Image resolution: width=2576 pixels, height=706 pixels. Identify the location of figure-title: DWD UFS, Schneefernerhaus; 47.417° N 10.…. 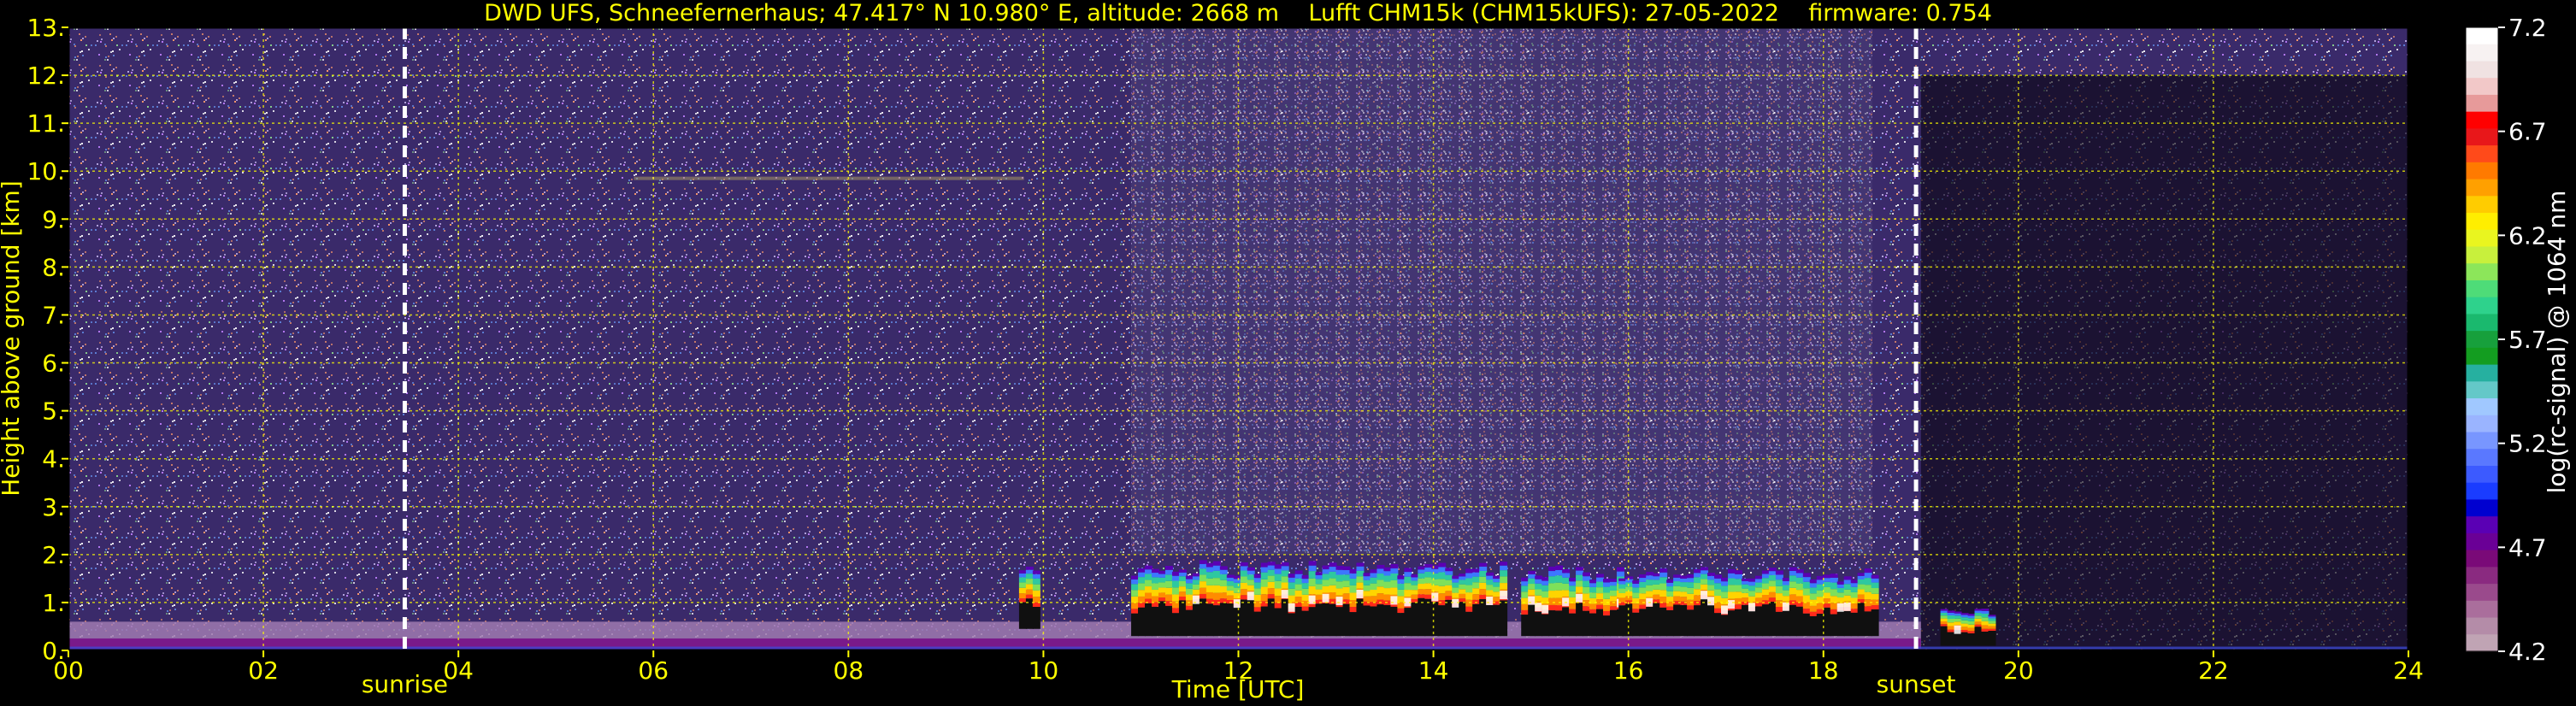
(1238, 13).